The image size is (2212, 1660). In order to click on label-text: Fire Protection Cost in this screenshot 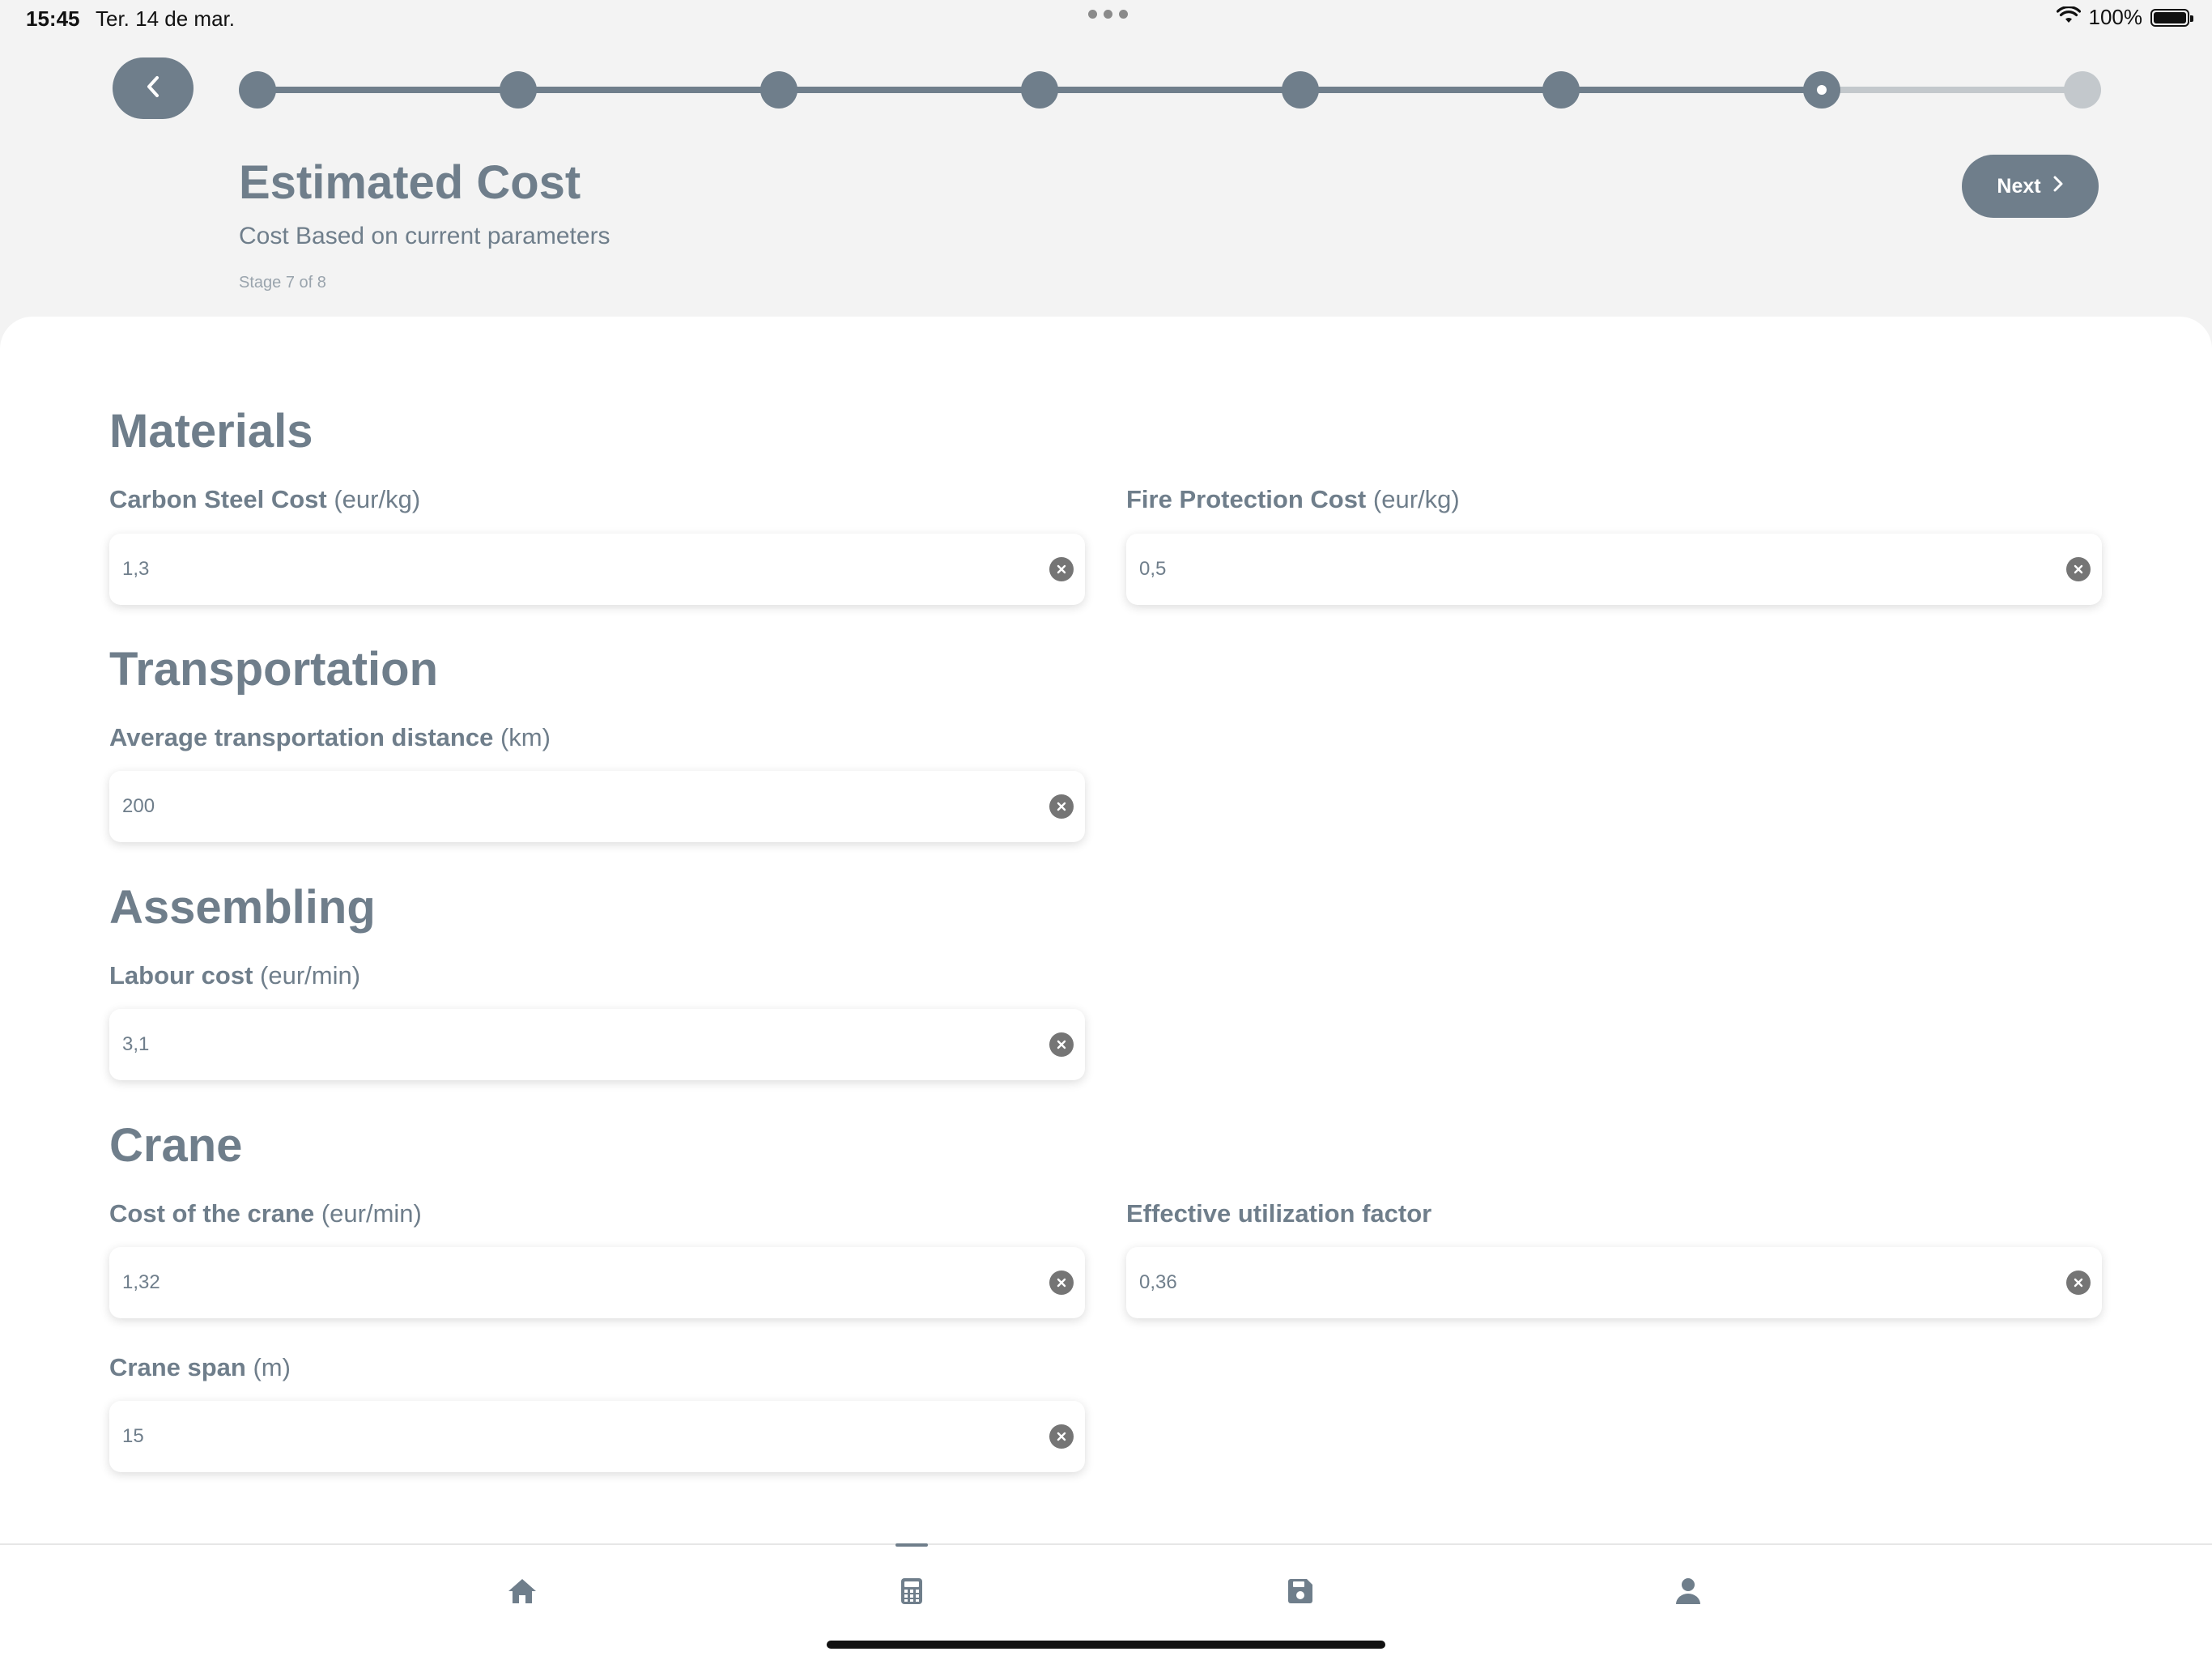, I will do `click(1246, 499)`.